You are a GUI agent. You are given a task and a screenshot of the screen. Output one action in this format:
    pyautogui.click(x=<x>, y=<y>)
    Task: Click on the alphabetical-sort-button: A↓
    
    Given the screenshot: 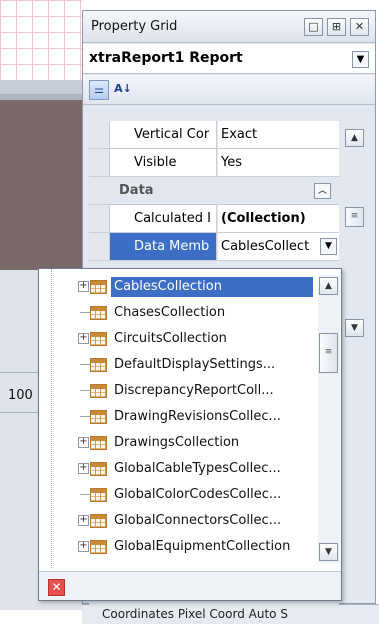 What is the action you would take?
    pyautogui.click(x=123, y=90)
    